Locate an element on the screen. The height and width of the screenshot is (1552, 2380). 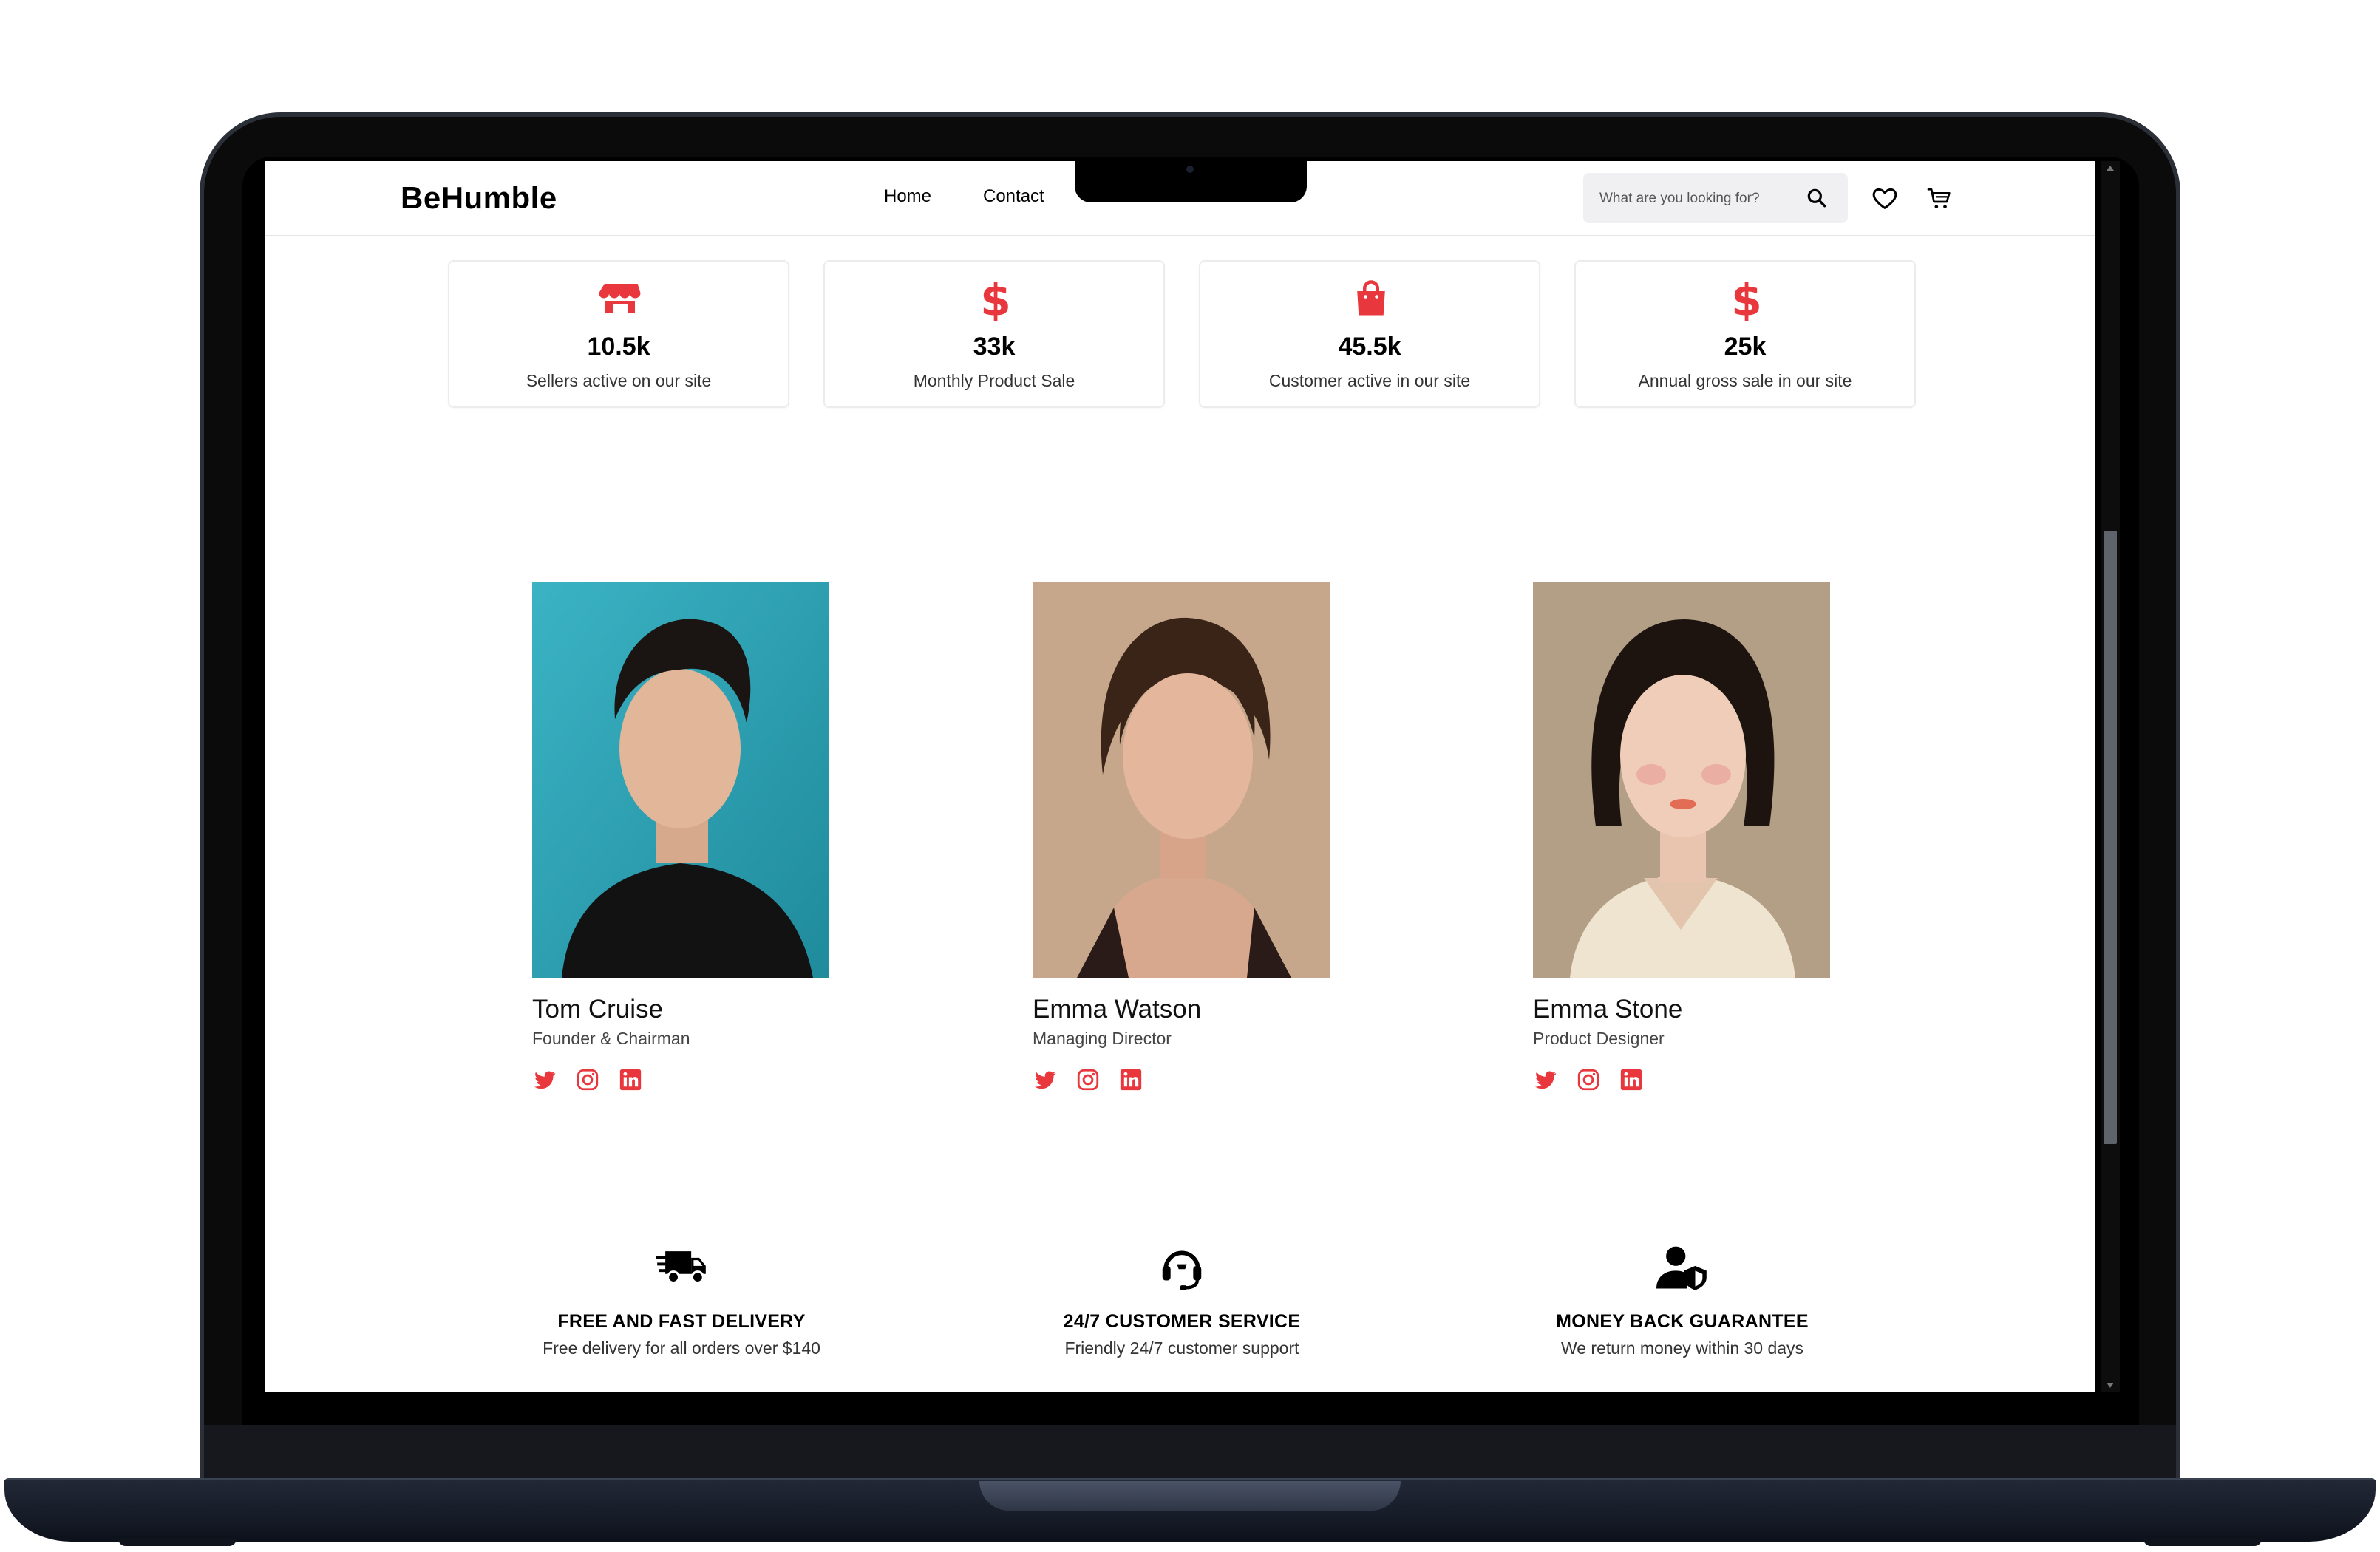
feature-subtitle: Free delivery for all orders over $140 is located at coordinates (681, 1348).